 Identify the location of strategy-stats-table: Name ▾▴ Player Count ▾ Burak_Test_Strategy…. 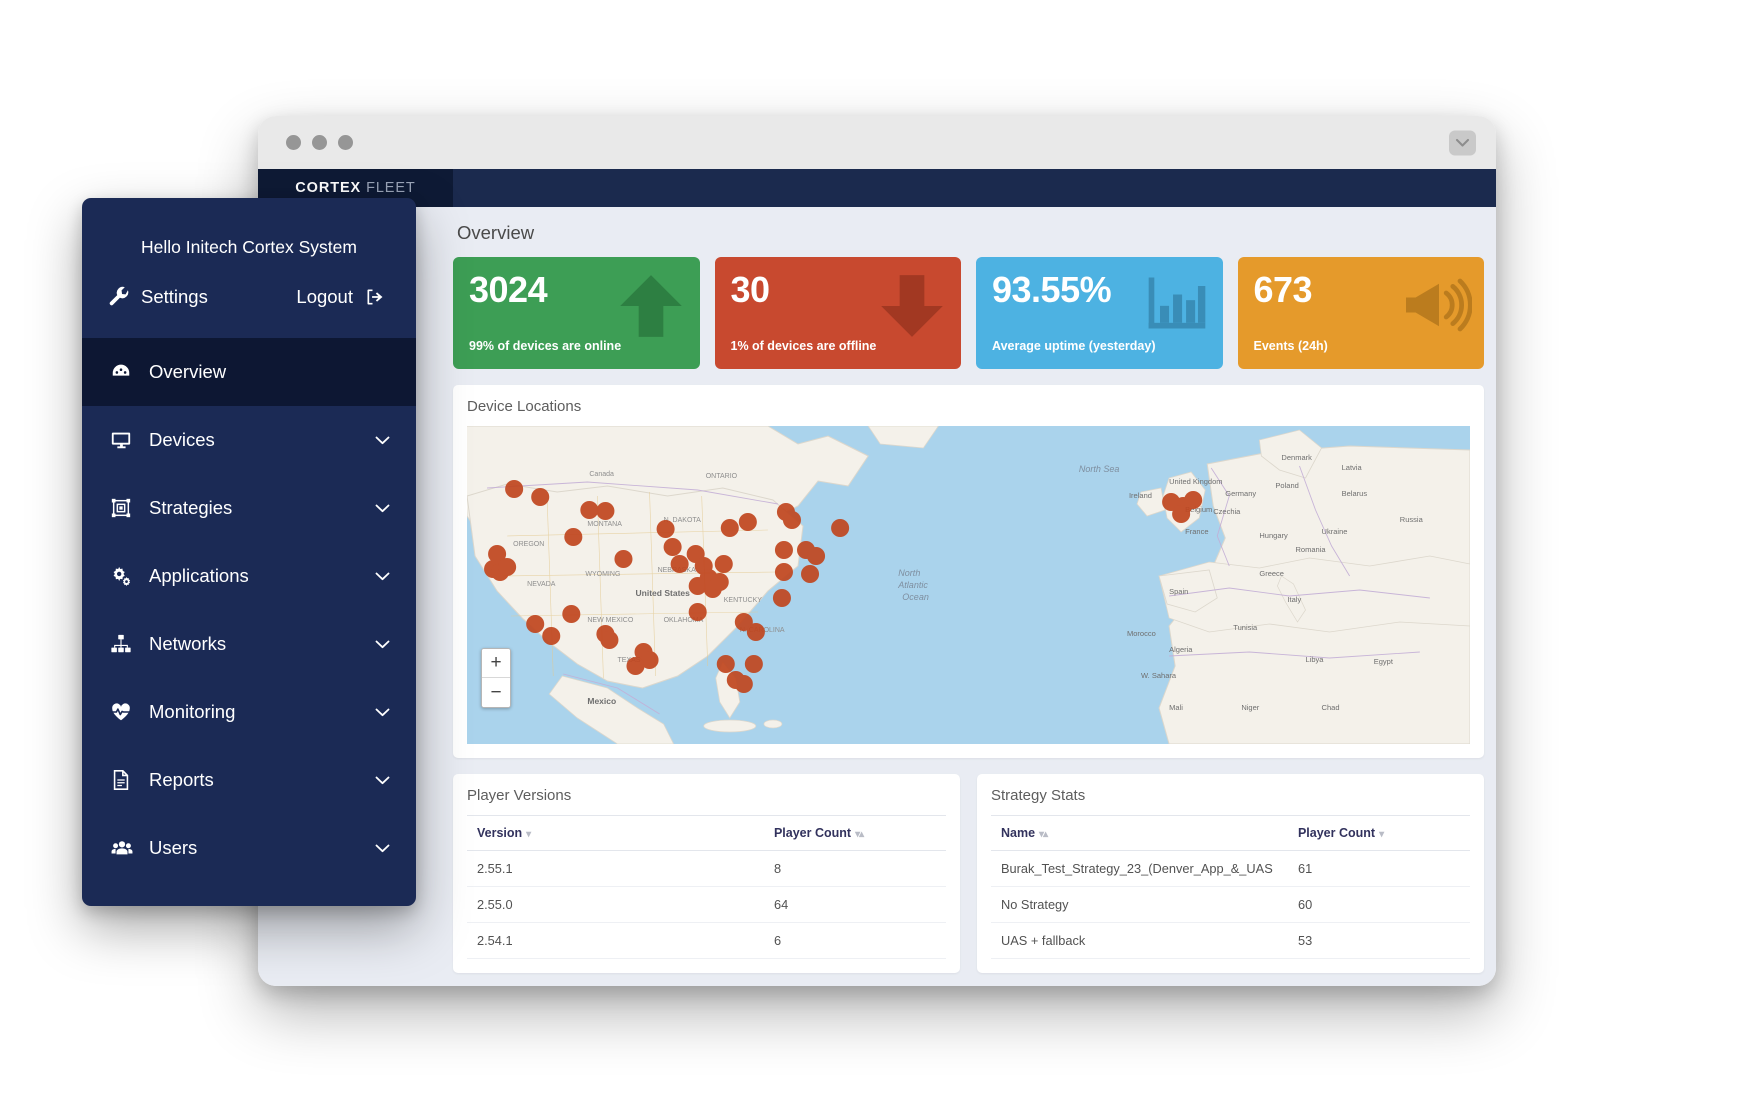
(1230, 887).